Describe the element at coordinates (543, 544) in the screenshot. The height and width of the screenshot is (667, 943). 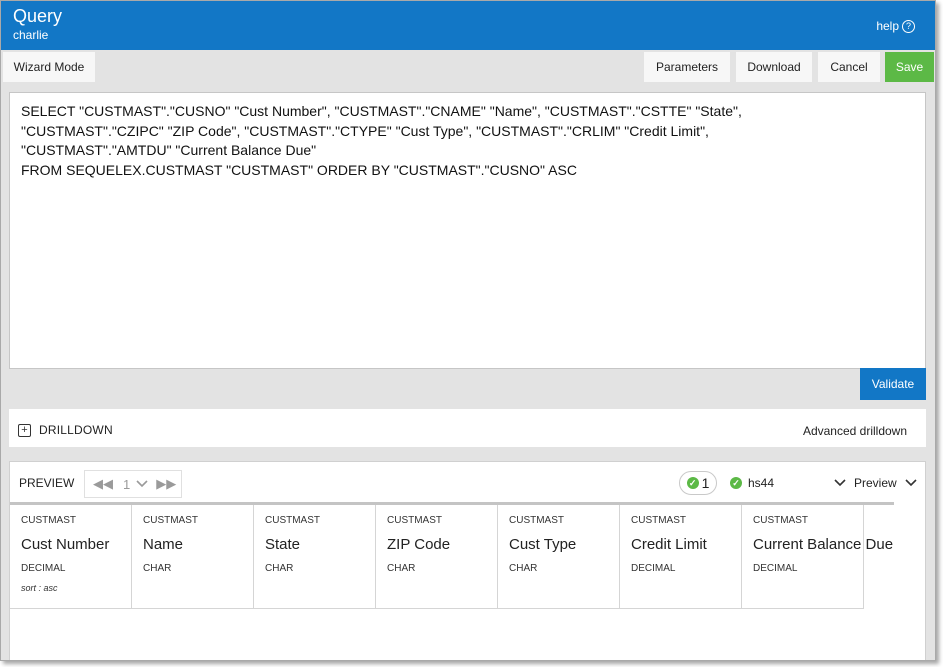
I see `column-name: Cust Type` at that location.